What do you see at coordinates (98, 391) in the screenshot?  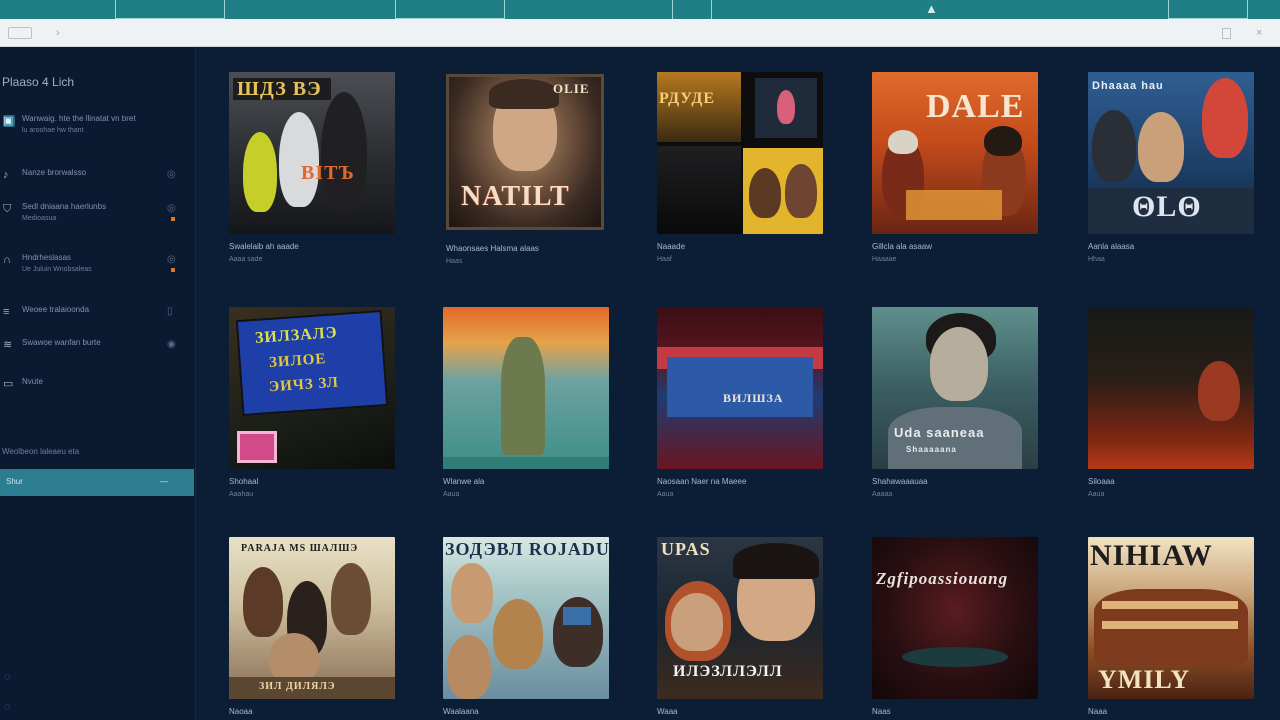 I see `sidebar-item-tv: ▭ Nvute` at bounding box center [98, 391].